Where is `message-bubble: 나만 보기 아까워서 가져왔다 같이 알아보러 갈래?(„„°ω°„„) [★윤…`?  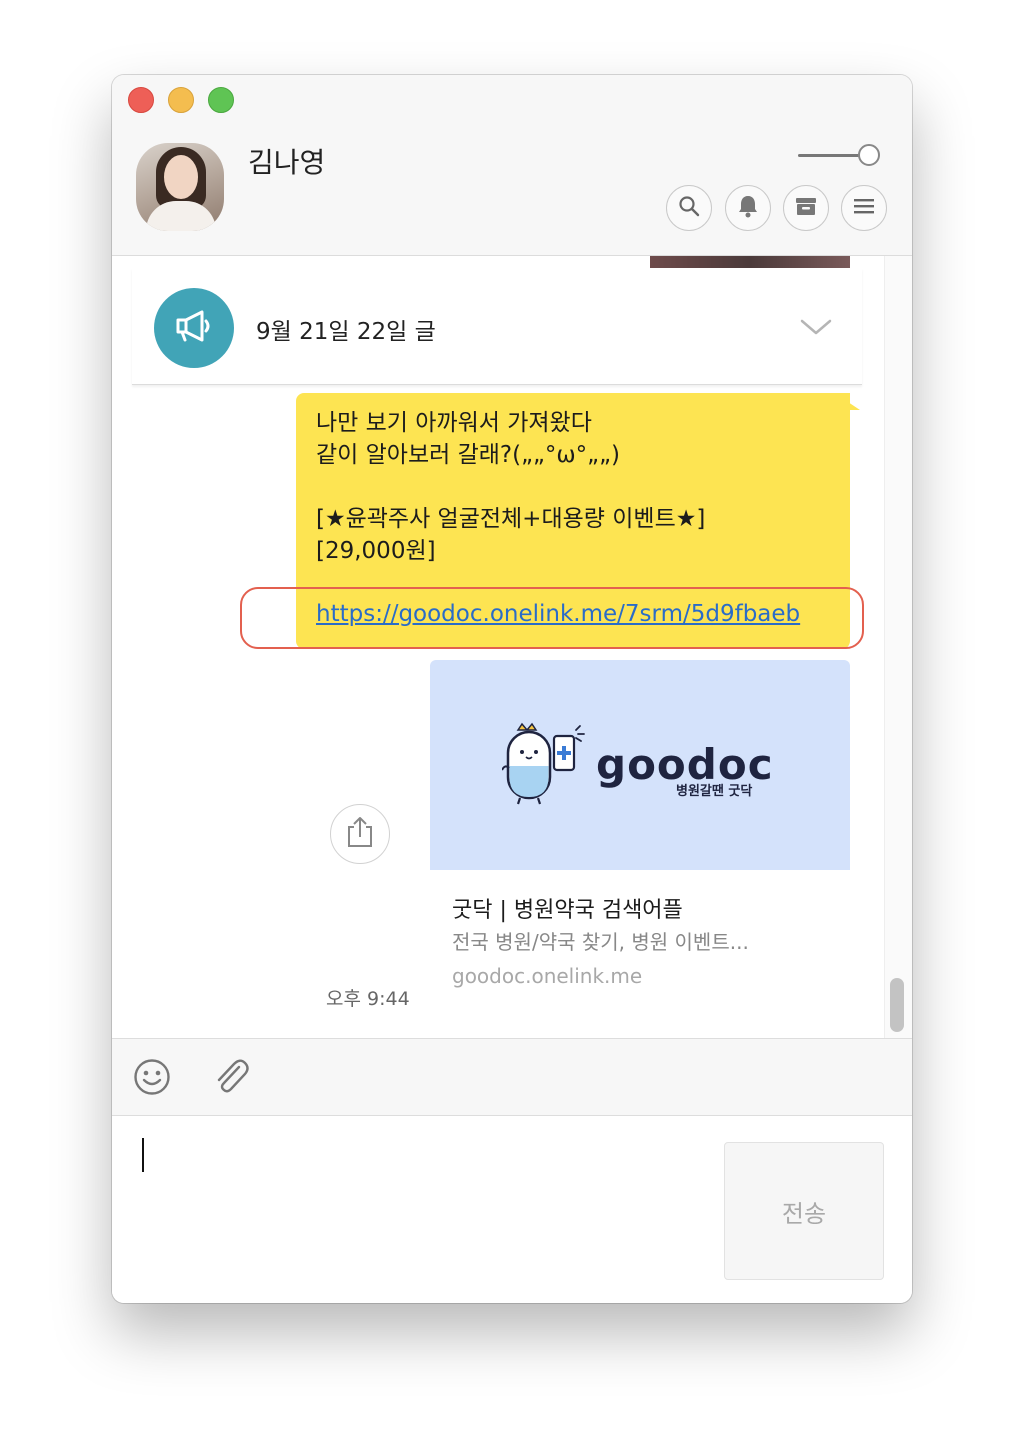 message-bubble: 나만 보기 아까워서 가져왔다 같이 알아보러 갈래?(„„°ω°„„) [★윤… is located at coordinates (573, 521).